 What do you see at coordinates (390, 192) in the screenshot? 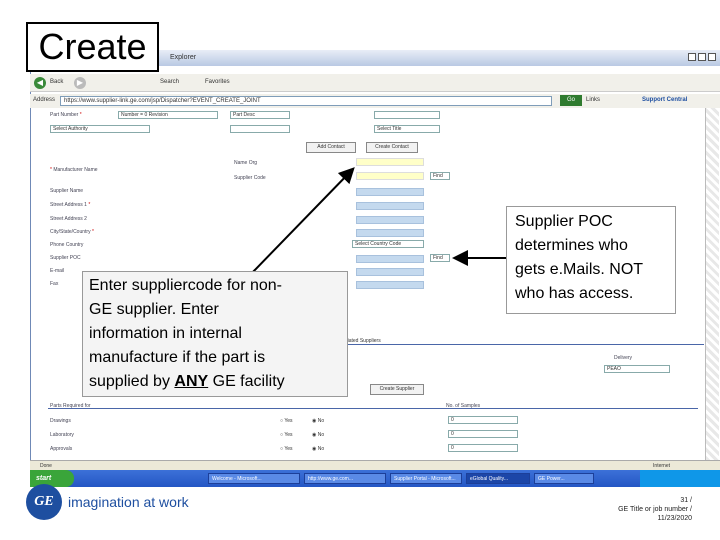
I see `supplier-name-input` at bounding box center [390, 192].